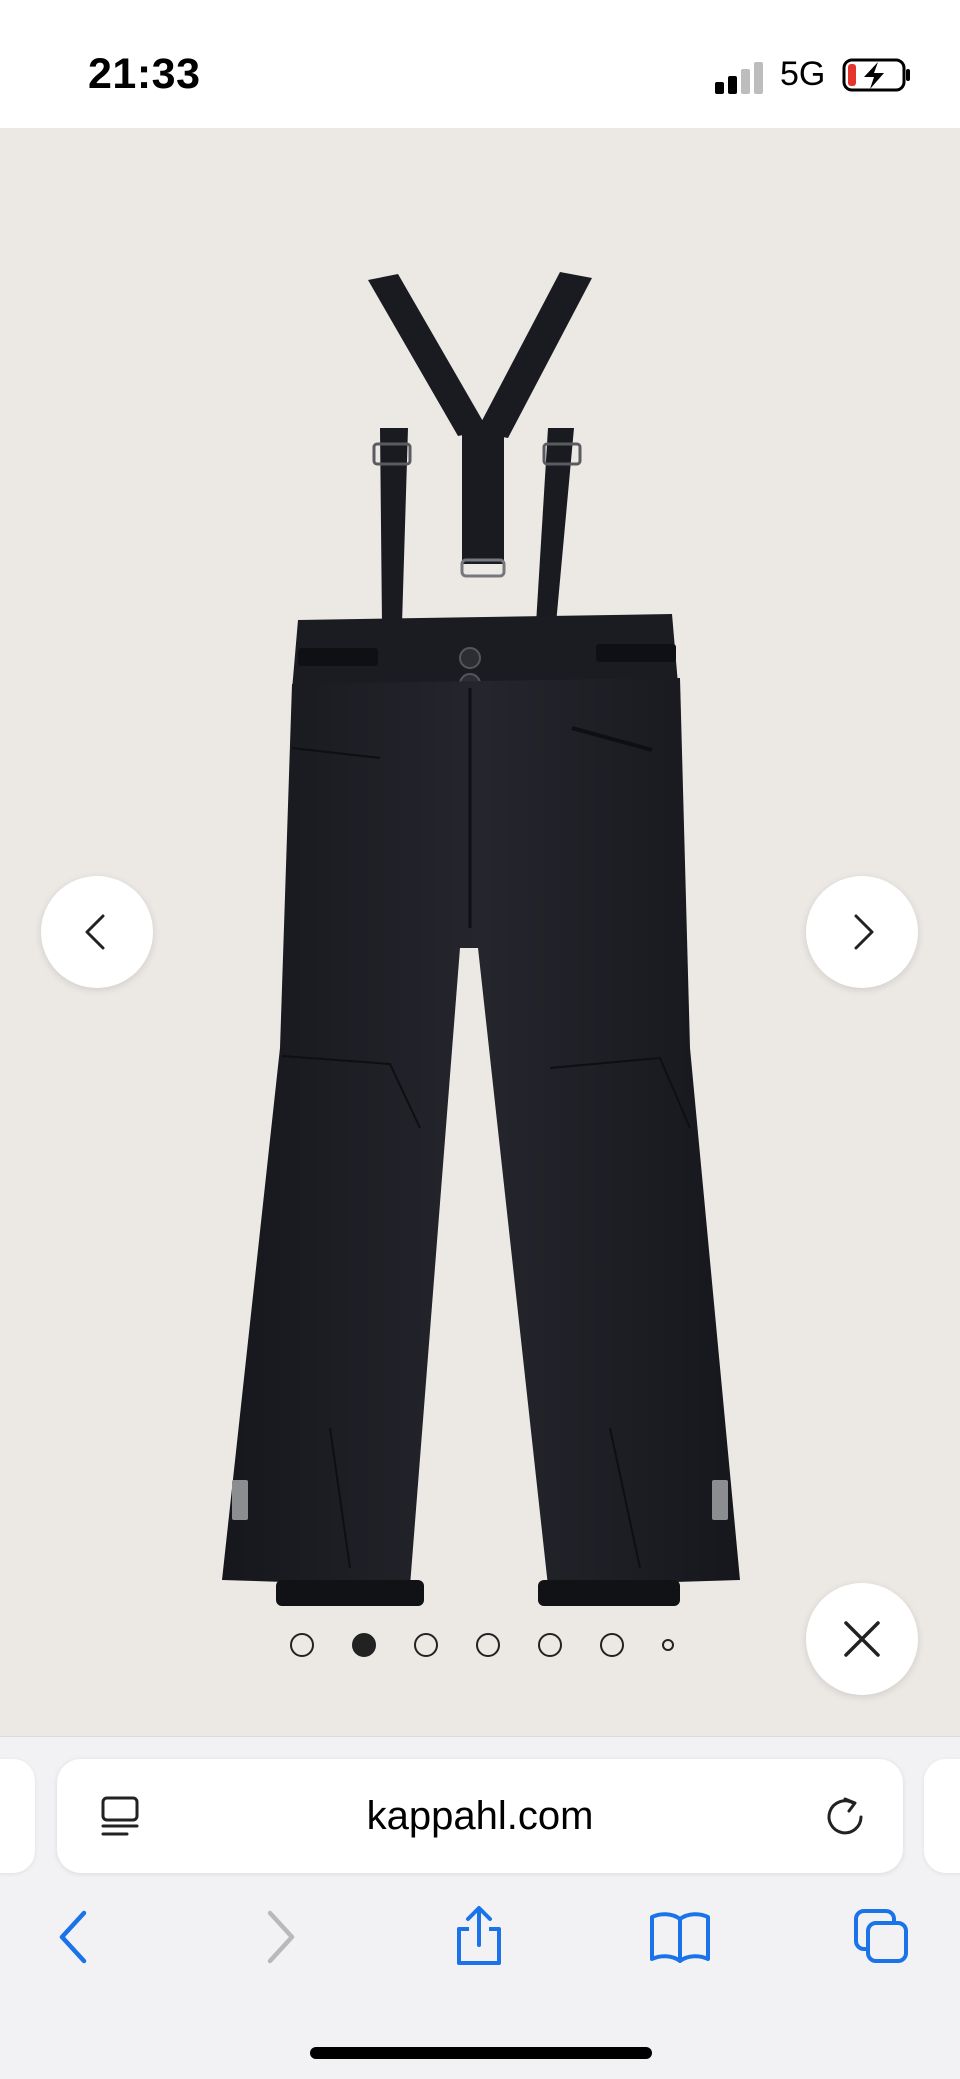 This screenshot has height=2079, width=960. I want to click on share-icon, so click(479, 1935).